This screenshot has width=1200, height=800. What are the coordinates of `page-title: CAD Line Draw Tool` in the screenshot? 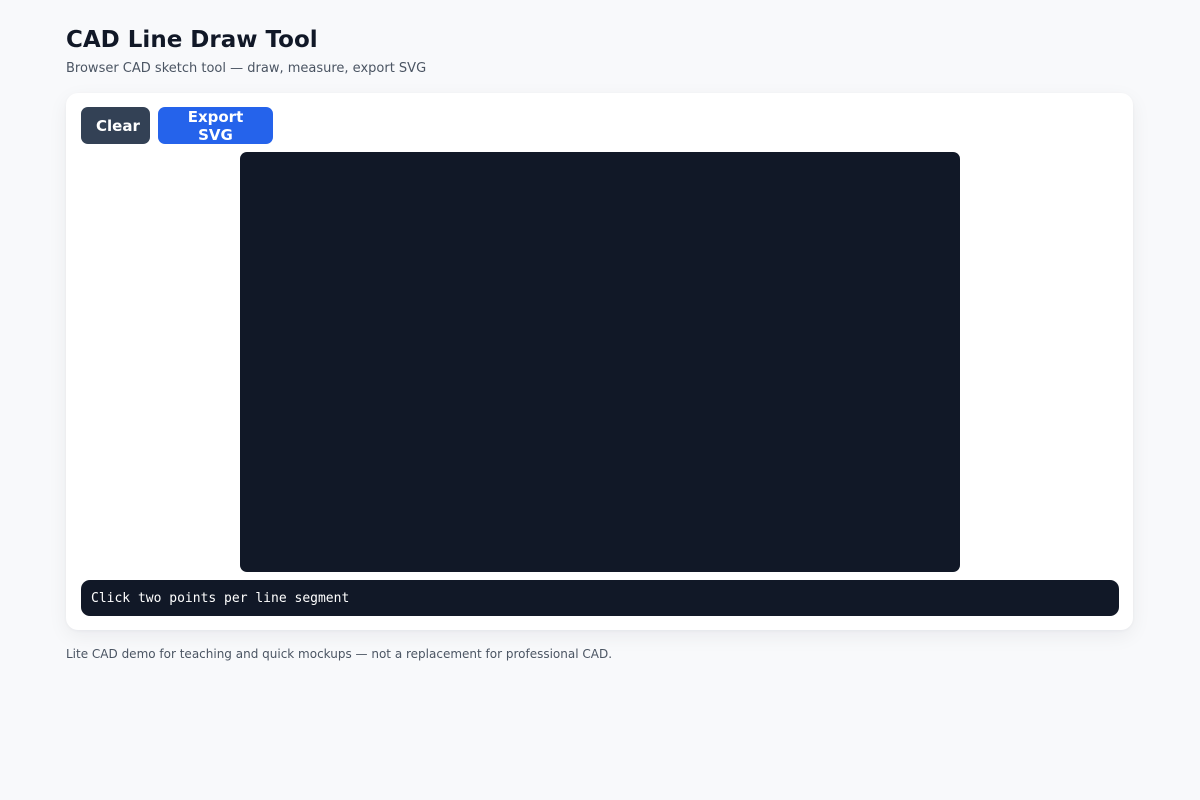 It's located at (192, 40).